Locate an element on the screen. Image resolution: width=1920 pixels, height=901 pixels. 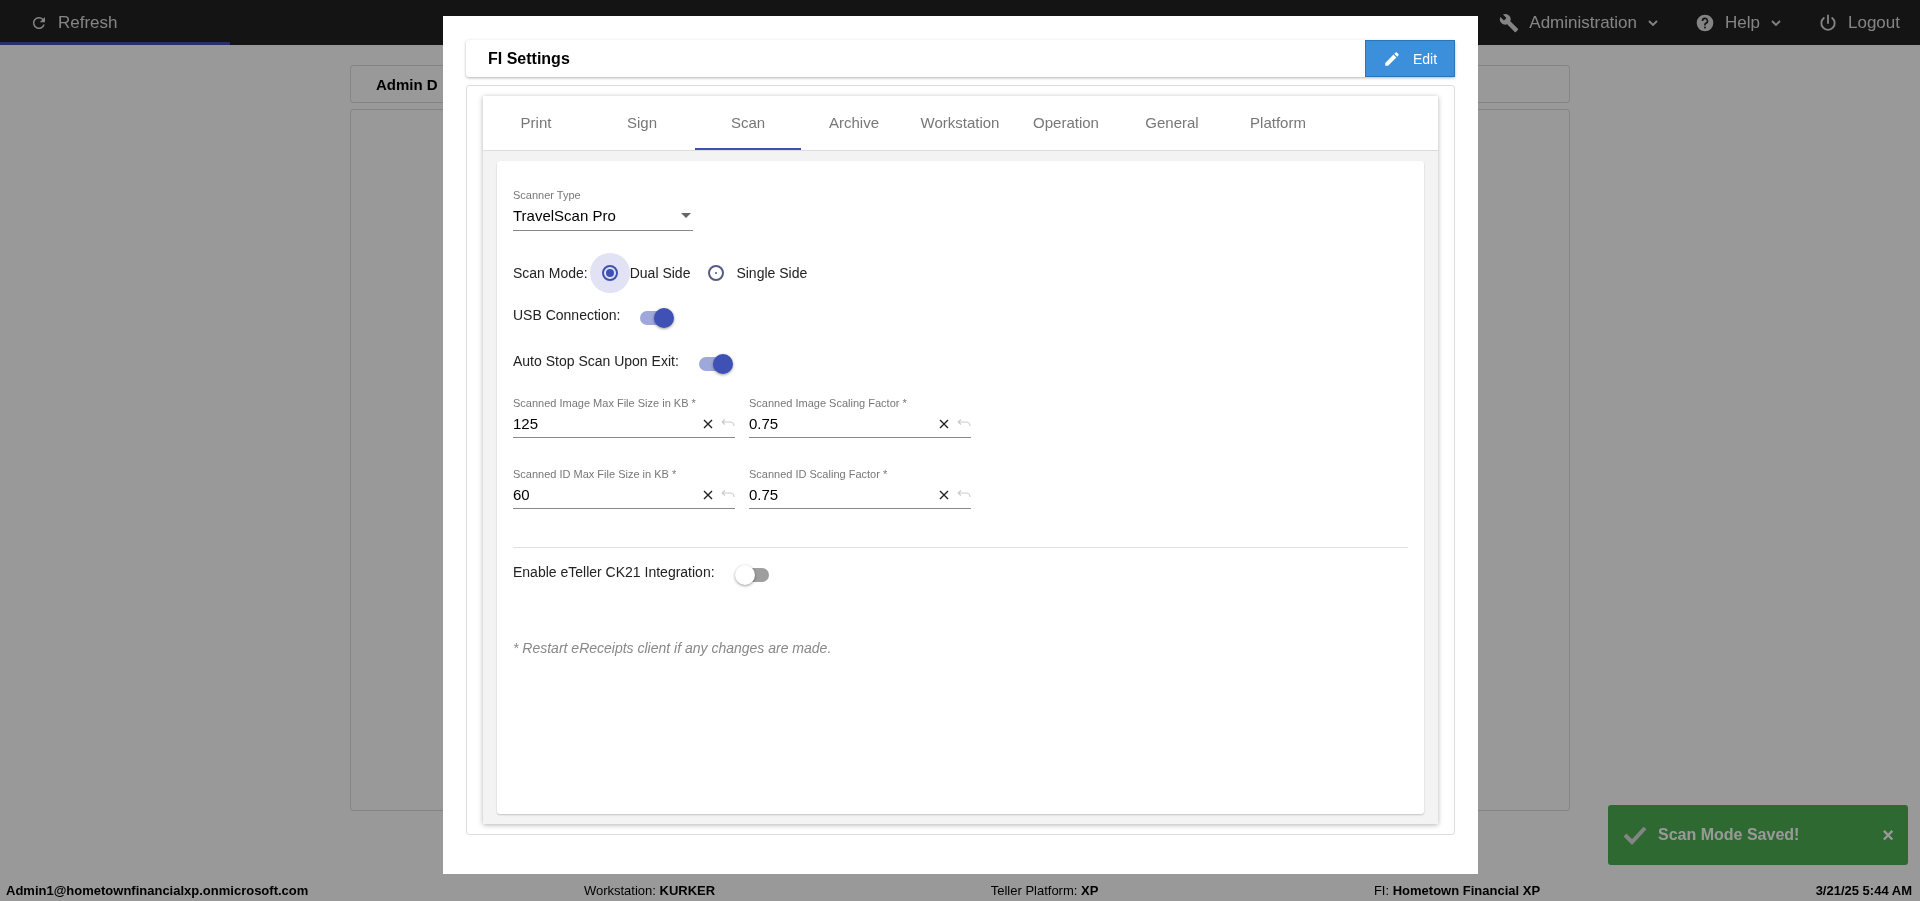
toggle-label: USB Connection: is located at coordinates (567, 315).